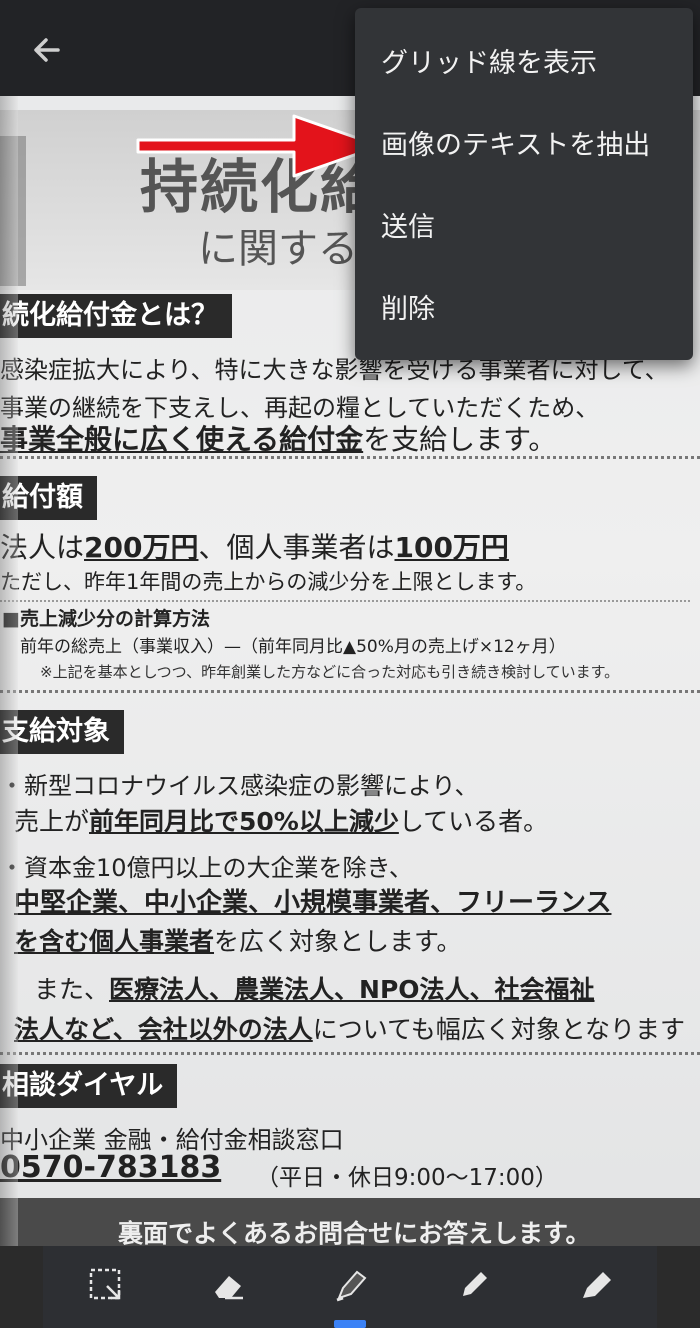 This screenshot has width=700, height=1328. What do you see at coordinates (474, 1285) in the screenshot?
I see `pen-icon` at bounding box center [474, 1285].